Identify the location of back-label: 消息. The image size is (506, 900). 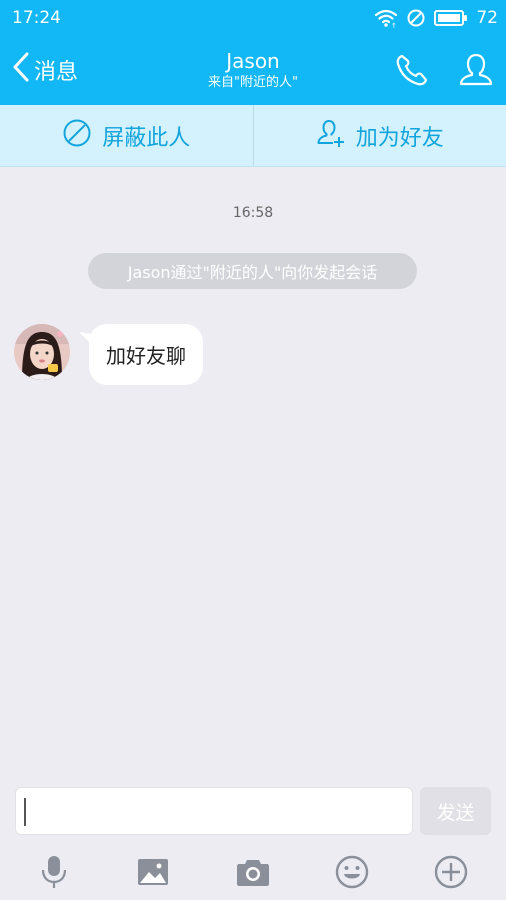
(56, 72).